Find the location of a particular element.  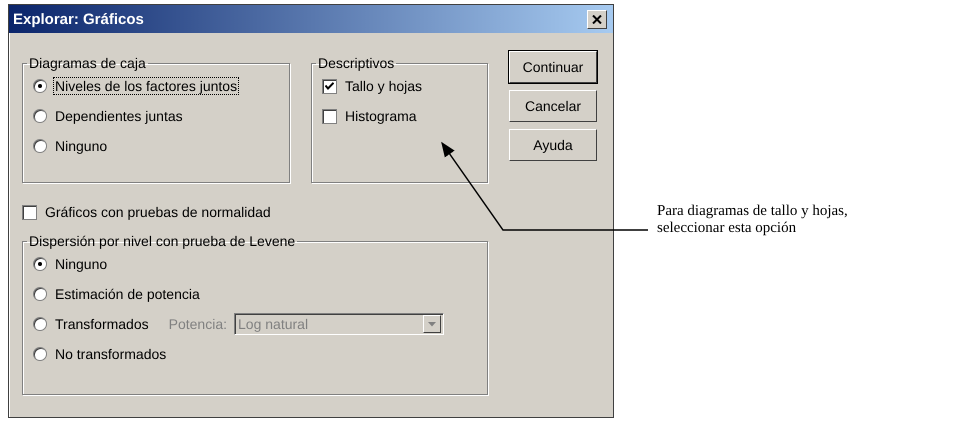

option-label: Gráficos con pruebas de normalidad is located at coordinates (158, 212).